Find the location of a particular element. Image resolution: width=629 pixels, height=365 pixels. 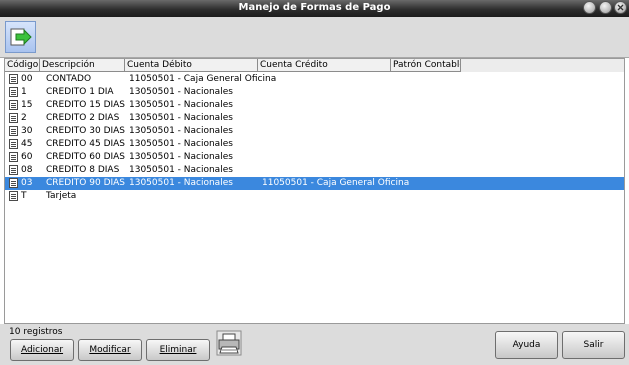

cell-descripcion: CREDITO 8 DIAS is located at coordinates (83, 170).